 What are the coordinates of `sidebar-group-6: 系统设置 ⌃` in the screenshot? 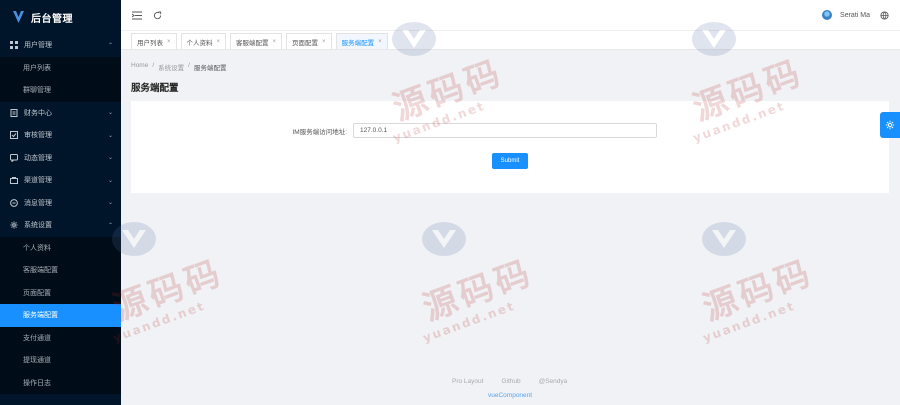 It's located at (60, 225).